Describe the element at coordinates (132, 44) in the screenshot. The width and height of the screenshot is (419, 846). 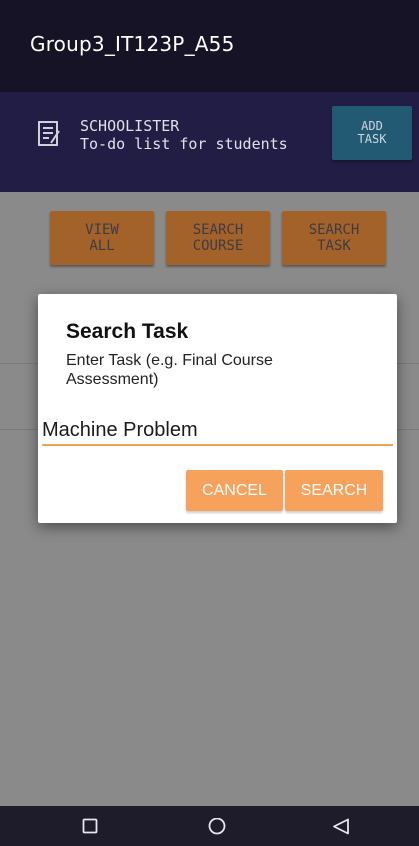
I see `app-title: Group3_IT123P_A55` at that location.